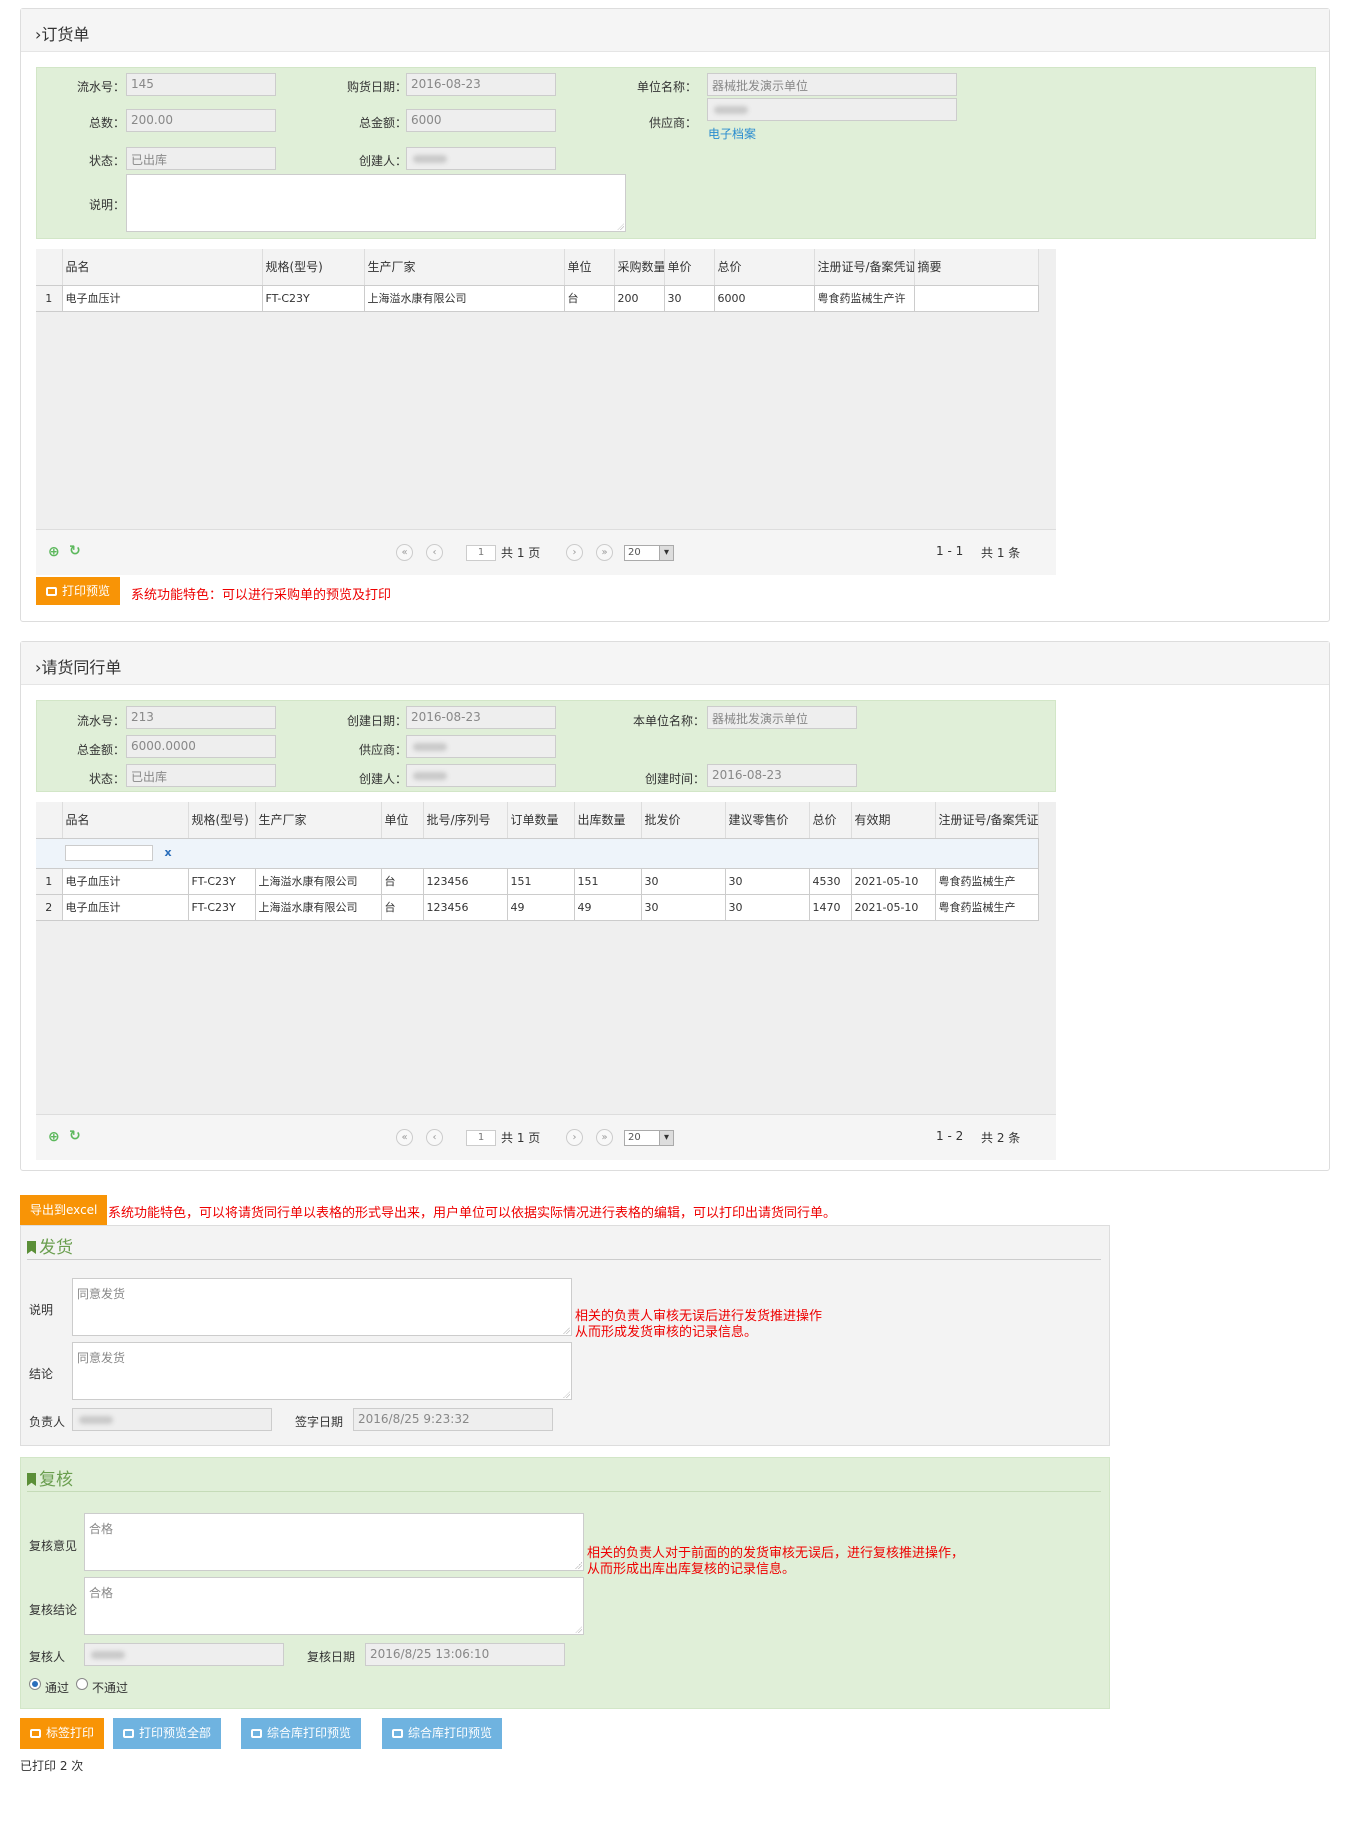  I want to click on export-excel-button: 导出到excel, so click(64, 1210).